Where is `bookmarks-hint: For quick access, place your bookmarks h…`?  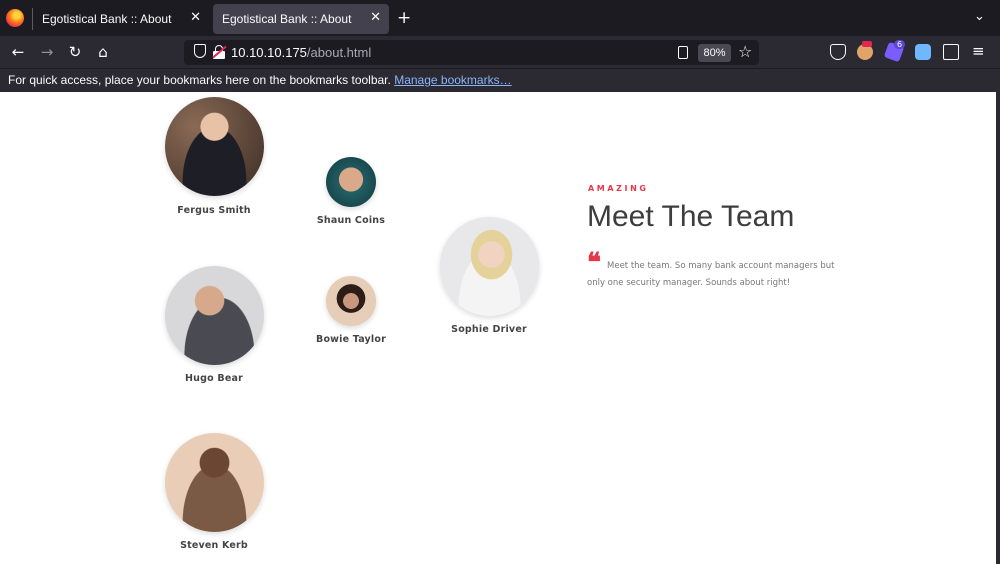 bookmarks-hint: For quick access, place your bookmarks h… is located at coordinates (260, 80).